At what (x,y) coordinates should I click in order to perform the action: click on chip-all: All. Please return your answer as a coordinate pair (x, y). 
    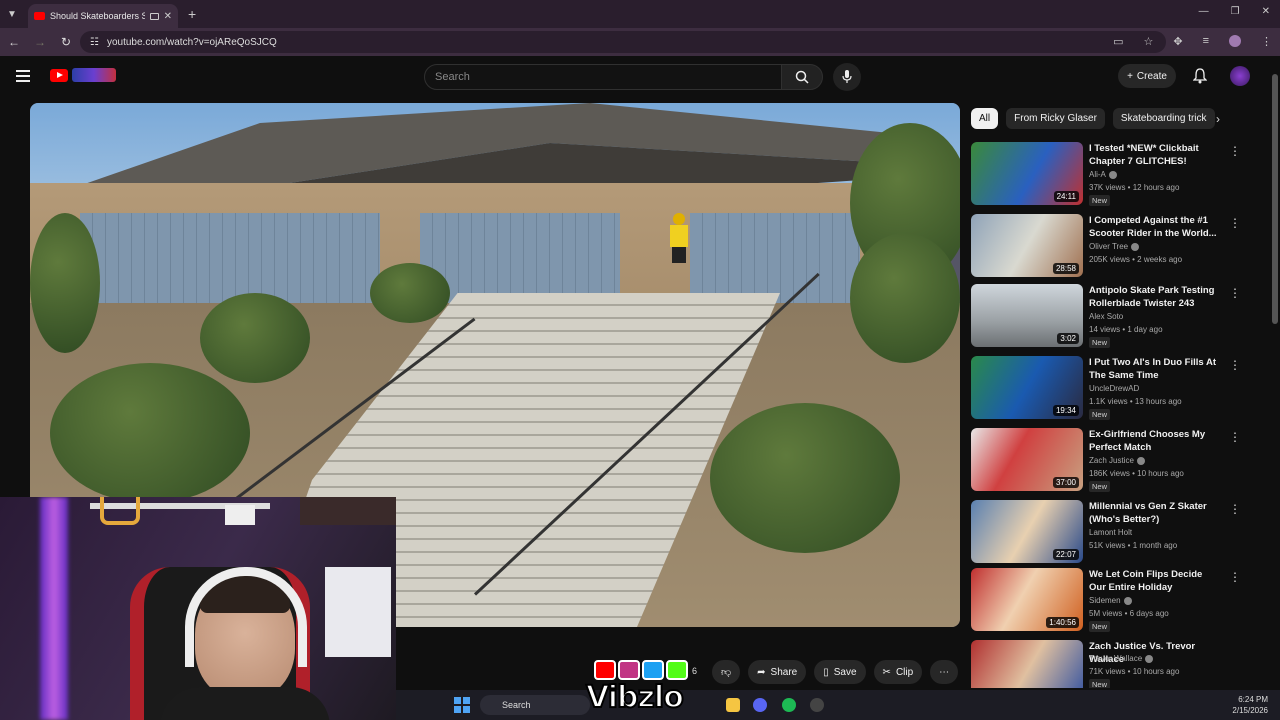
    Looking at the image, I should click on (985, 118).